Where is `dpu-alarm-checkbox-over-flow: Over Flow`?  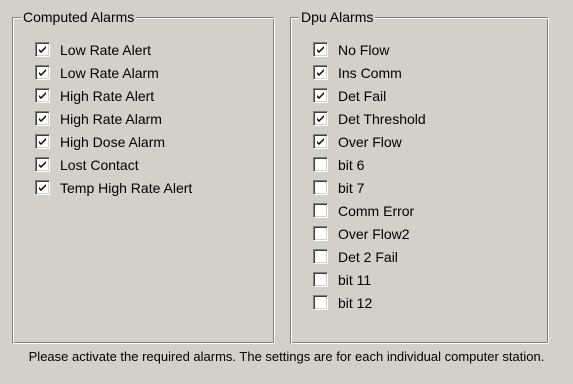
dpu-alarm-checkbox-over-flow: Over Flow is located at coordinates (369, 141).